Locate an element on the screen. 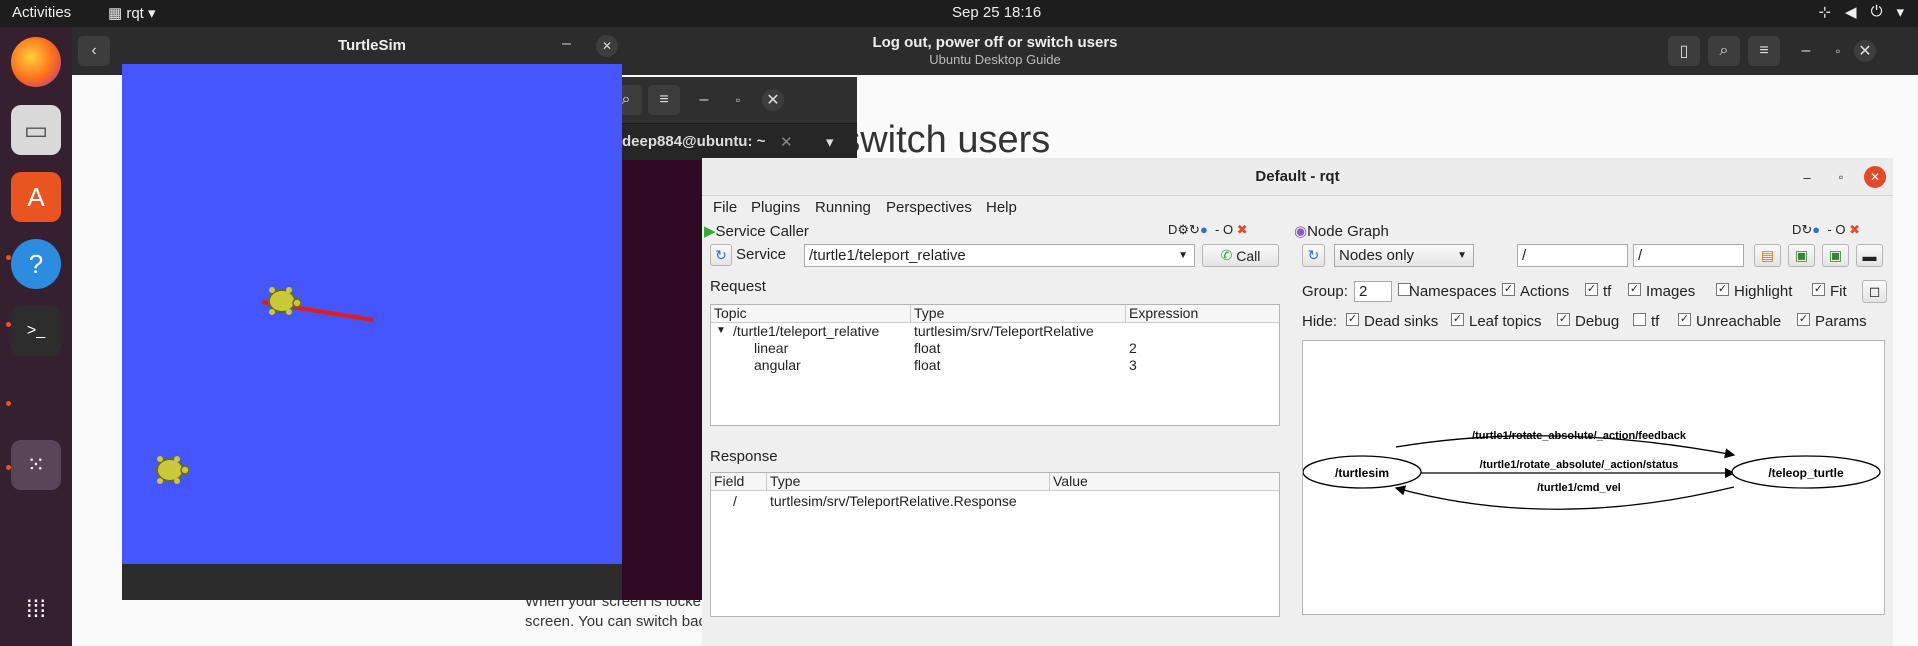 The height and width of the screenshot is (646, 1918). save-svg-button: ▣ is located at coordinates (1835, 255).